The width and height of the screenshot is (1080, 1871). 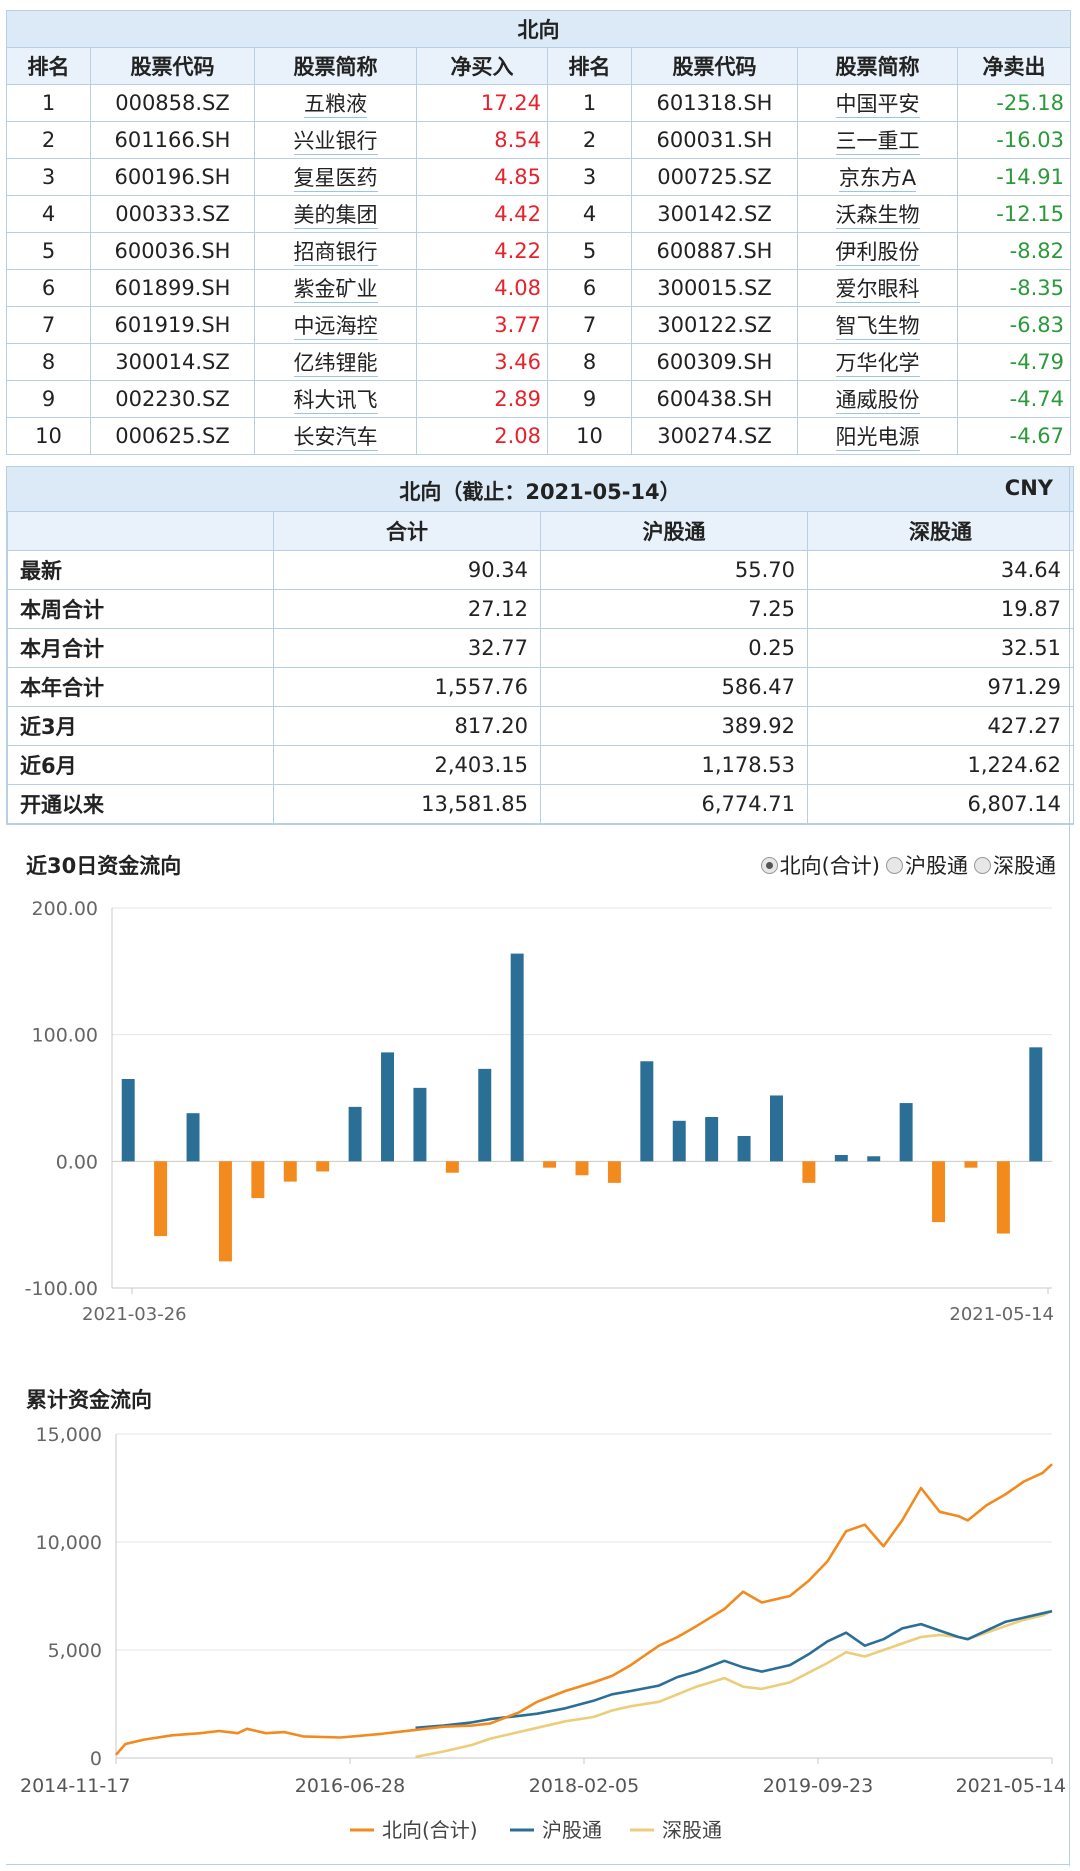 I want to click on stock-name-text: 中国平安, so click(x=877, y=105).